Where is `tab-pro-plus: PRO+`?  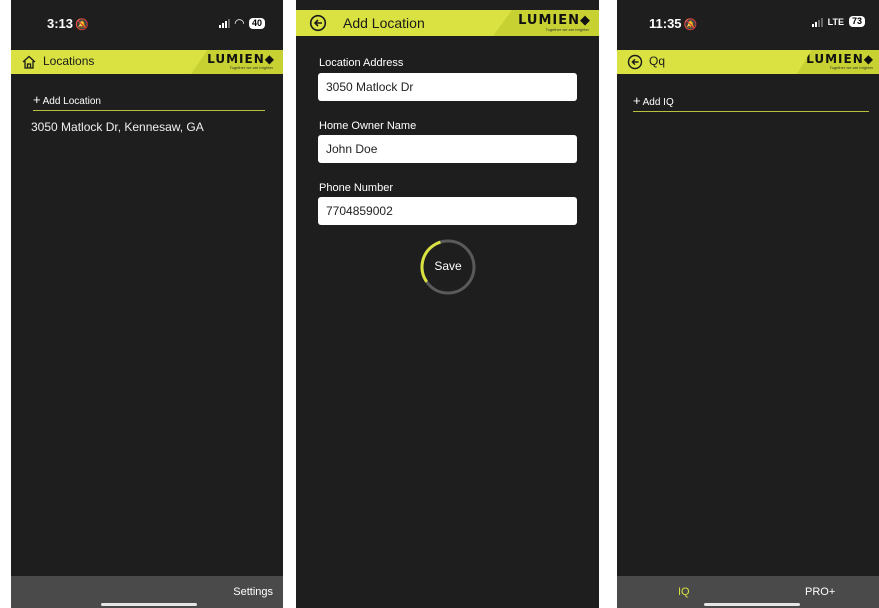
tab-pro-plus: PRO+ is located at coordinates (820, 592).